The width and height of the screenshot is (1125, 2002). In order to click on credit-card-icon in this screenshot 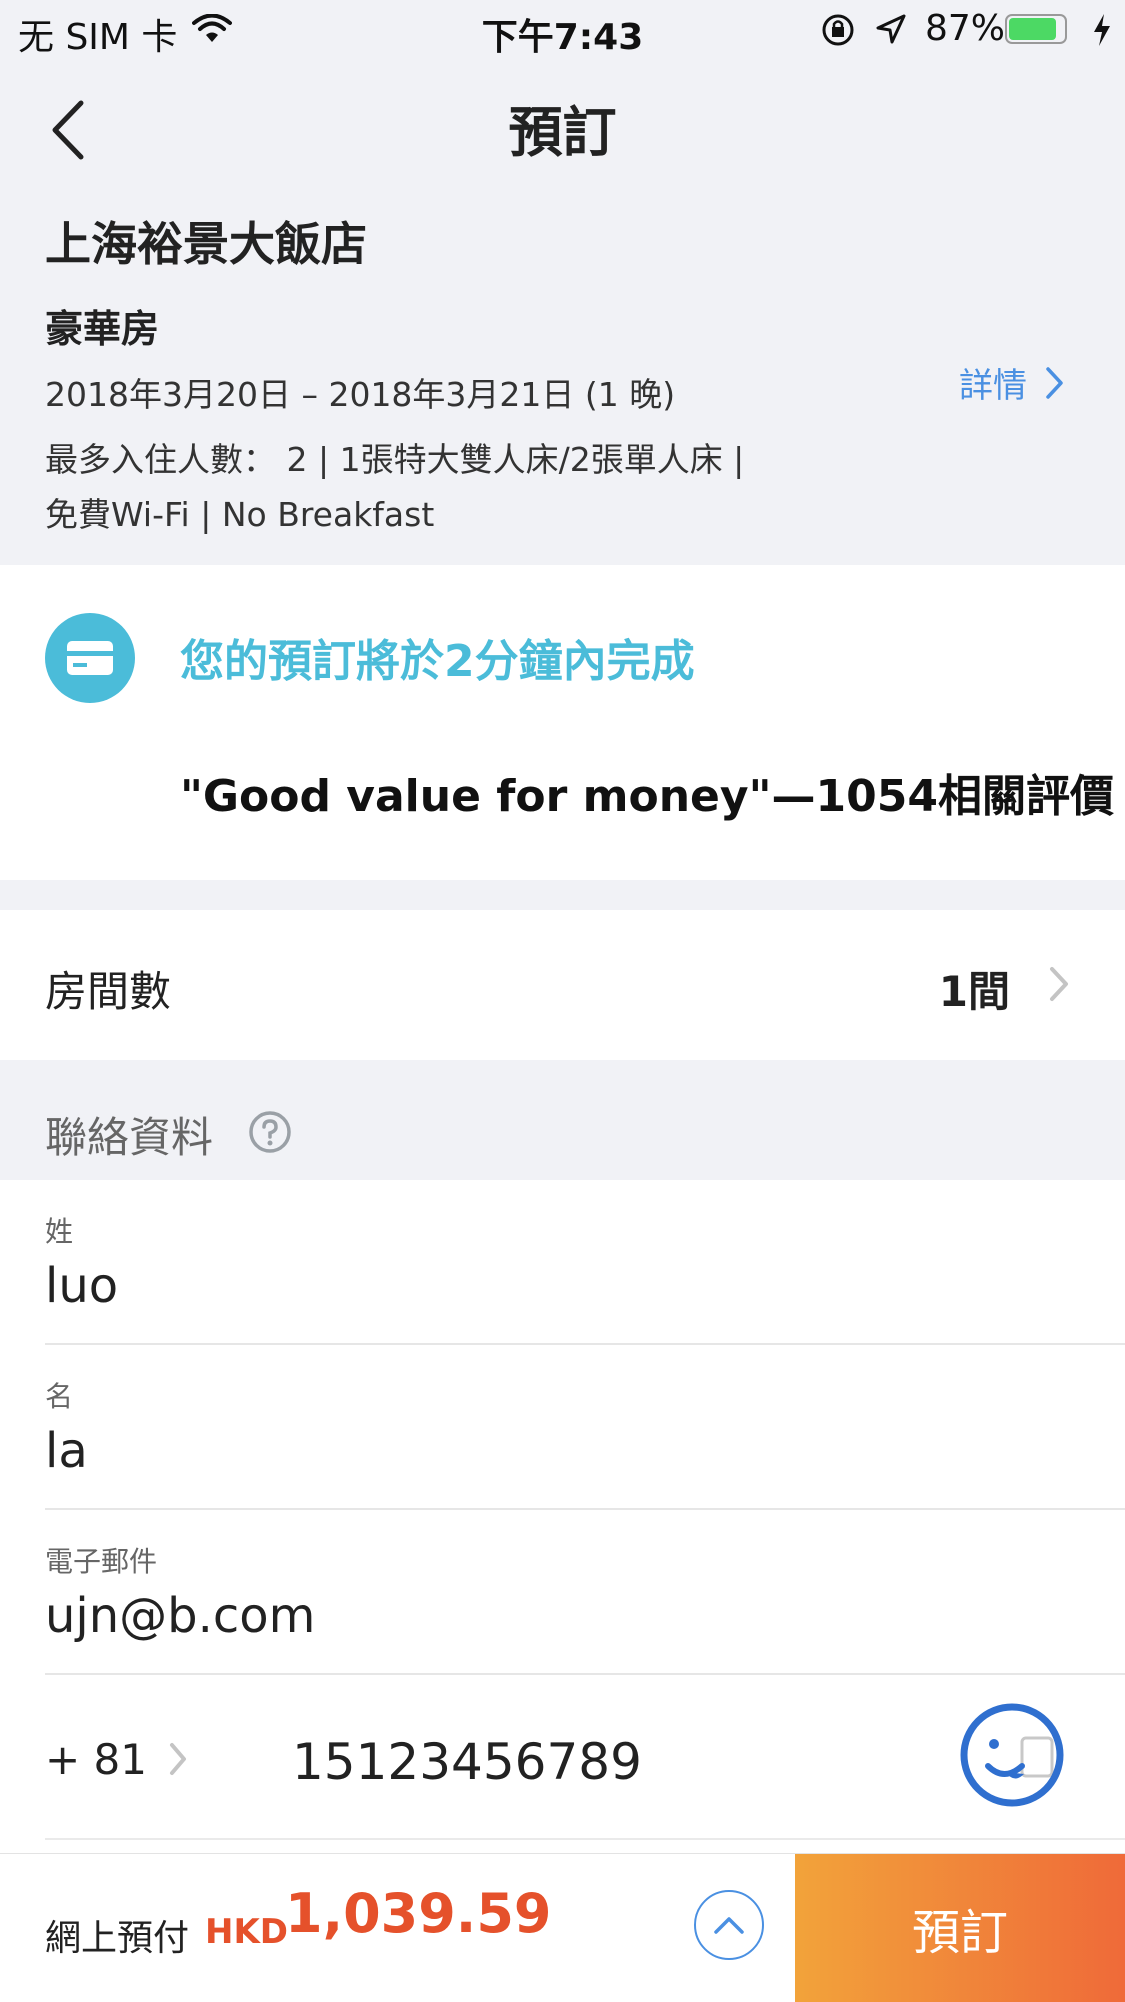, I will do `click(90, 658)`.